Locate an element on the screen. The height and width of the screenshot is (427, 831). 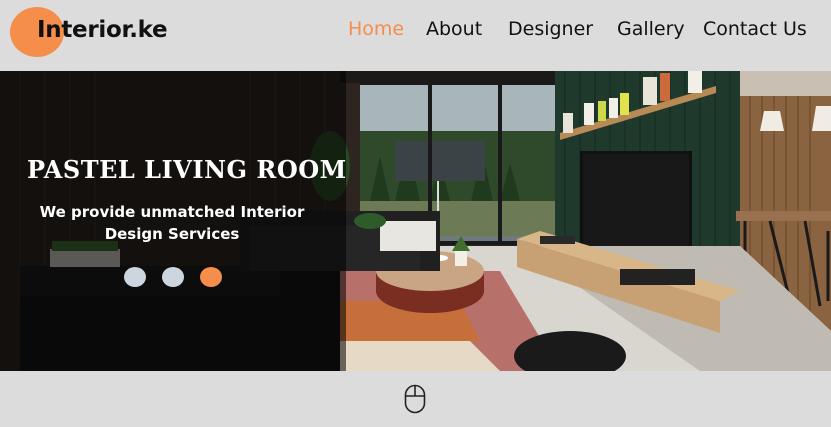
carousel-dots is located at coordinates (179, 277).